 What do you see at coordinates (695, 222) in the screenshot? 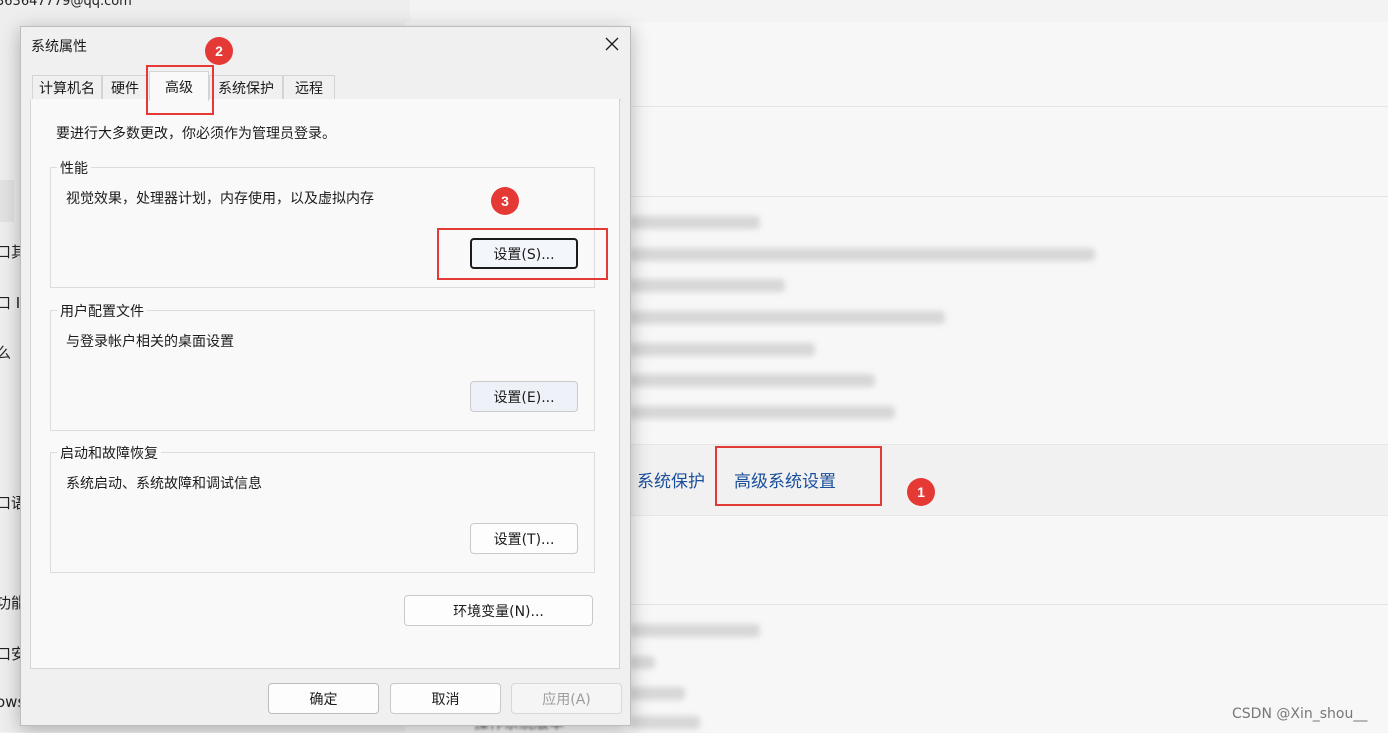
I see `redacted-device-name` at bounding box center [695, 222].